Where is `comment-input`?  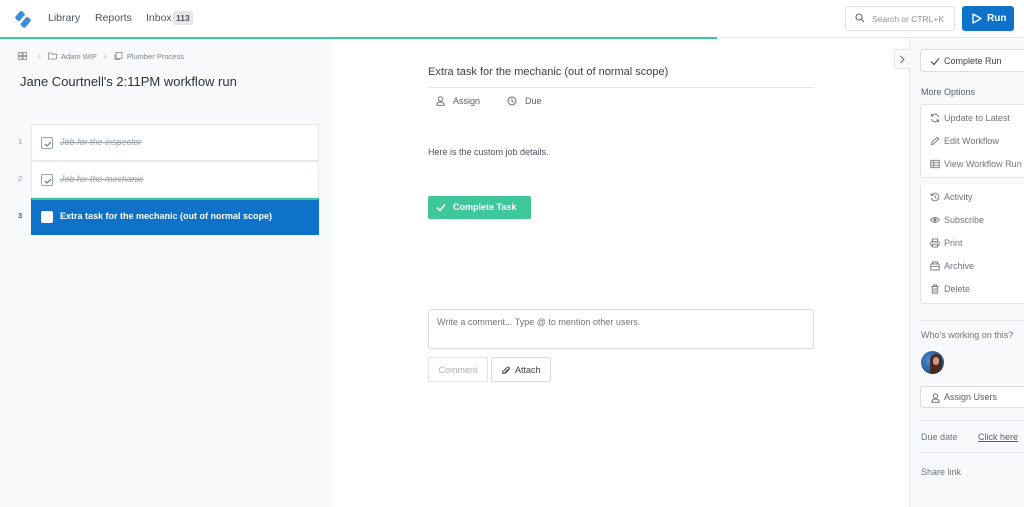
comment-input is located at coordinates (621, 329).